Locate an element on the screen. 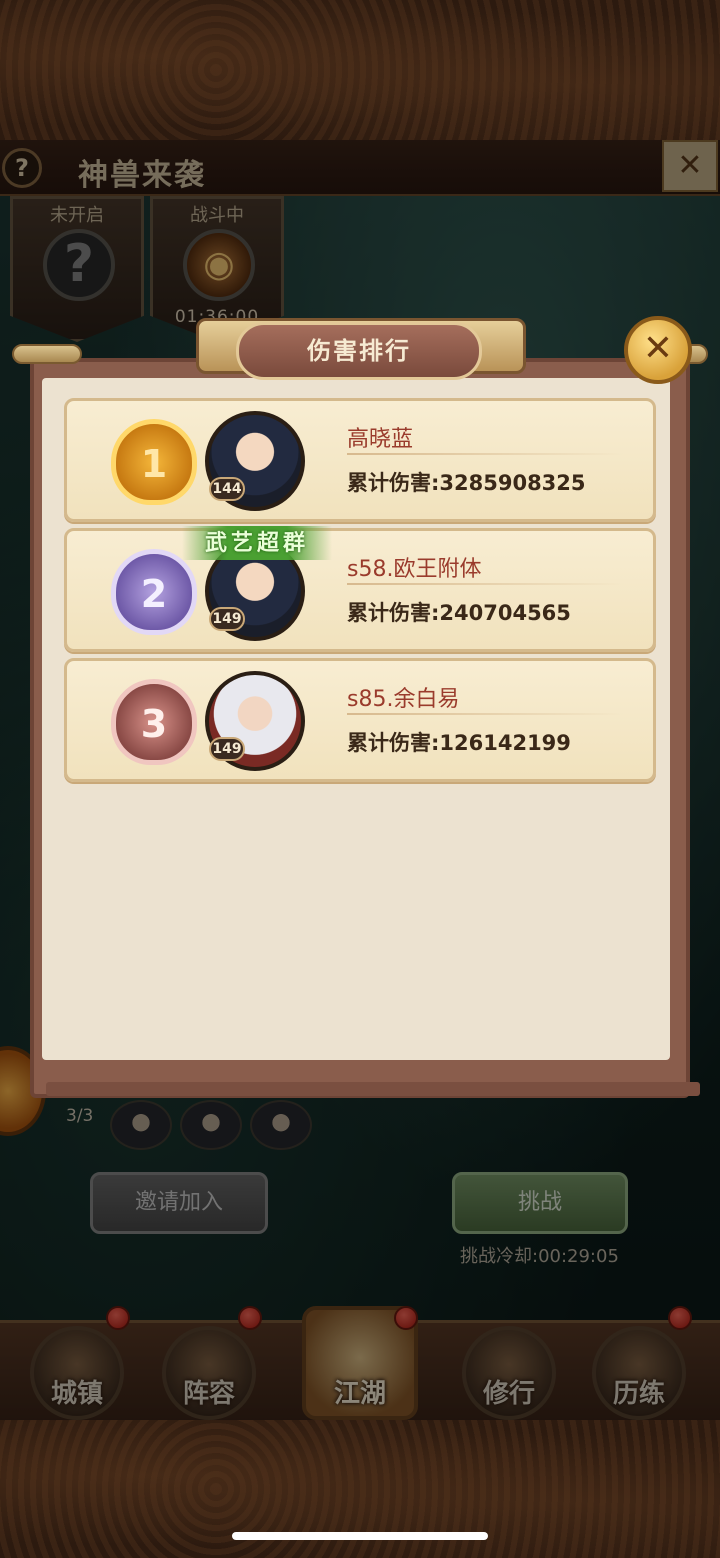 The image size is (720, 1558). level-badge: 144 is located at coordinates (227, 489).